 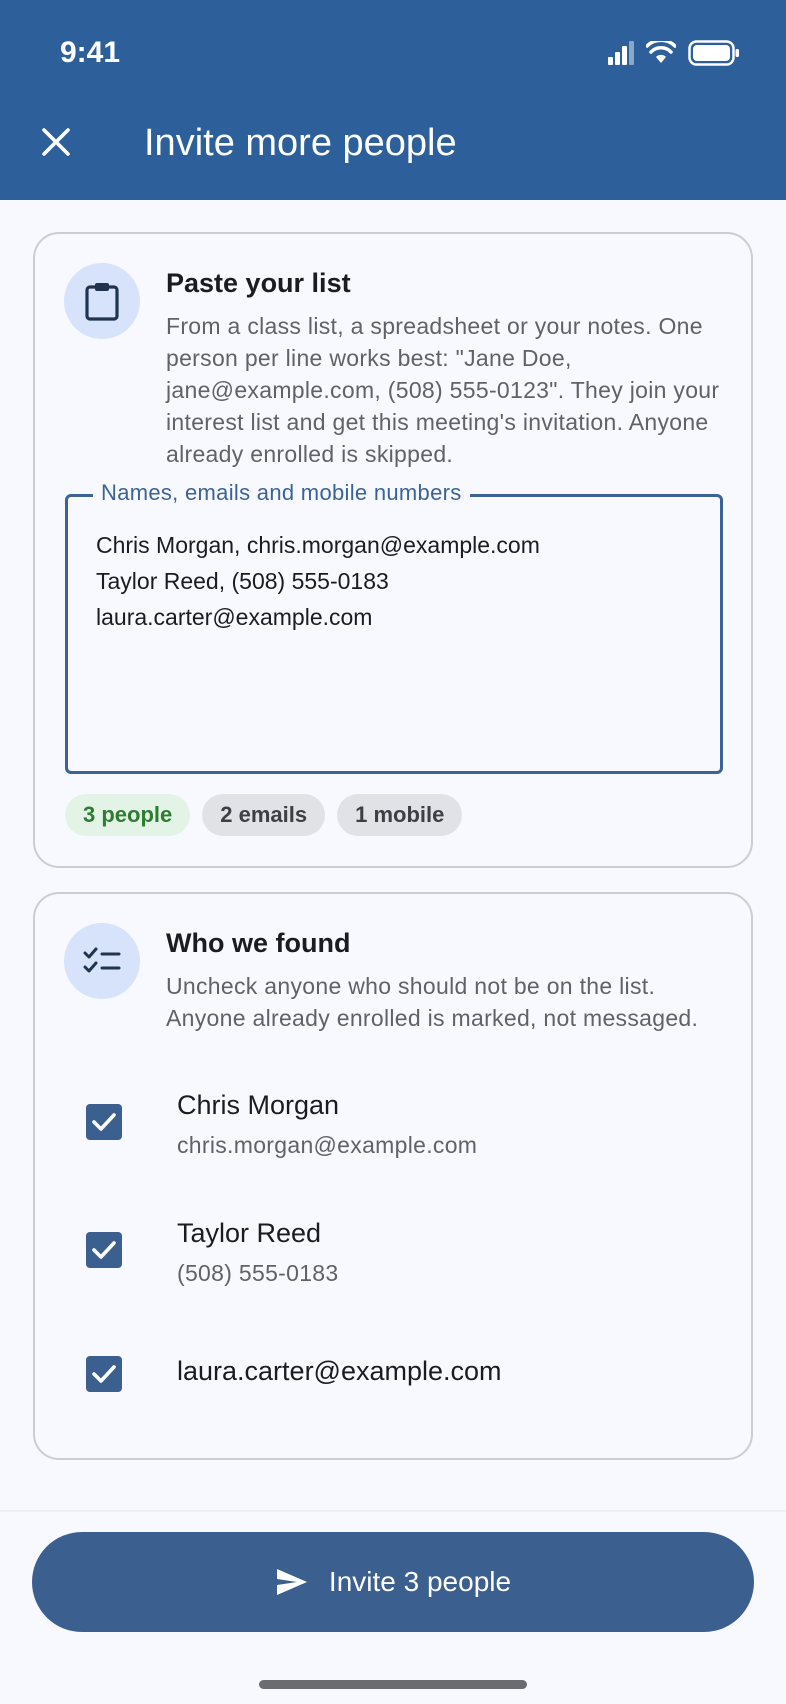 What do you see at coordinates (258, 943) in the screenshot?
I see `found-card-title: Who we found` at bounding box center [258, 943].